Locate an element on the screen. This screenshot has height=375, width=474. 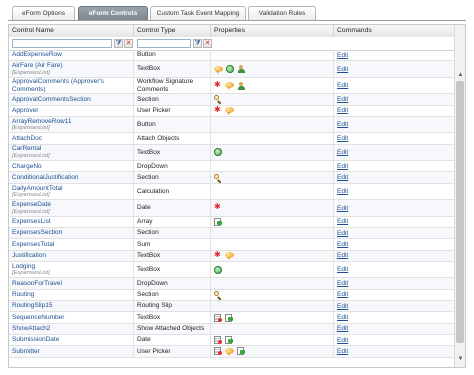
control-parent-array: [ExpensesList] is located at coordinates (31, 273).